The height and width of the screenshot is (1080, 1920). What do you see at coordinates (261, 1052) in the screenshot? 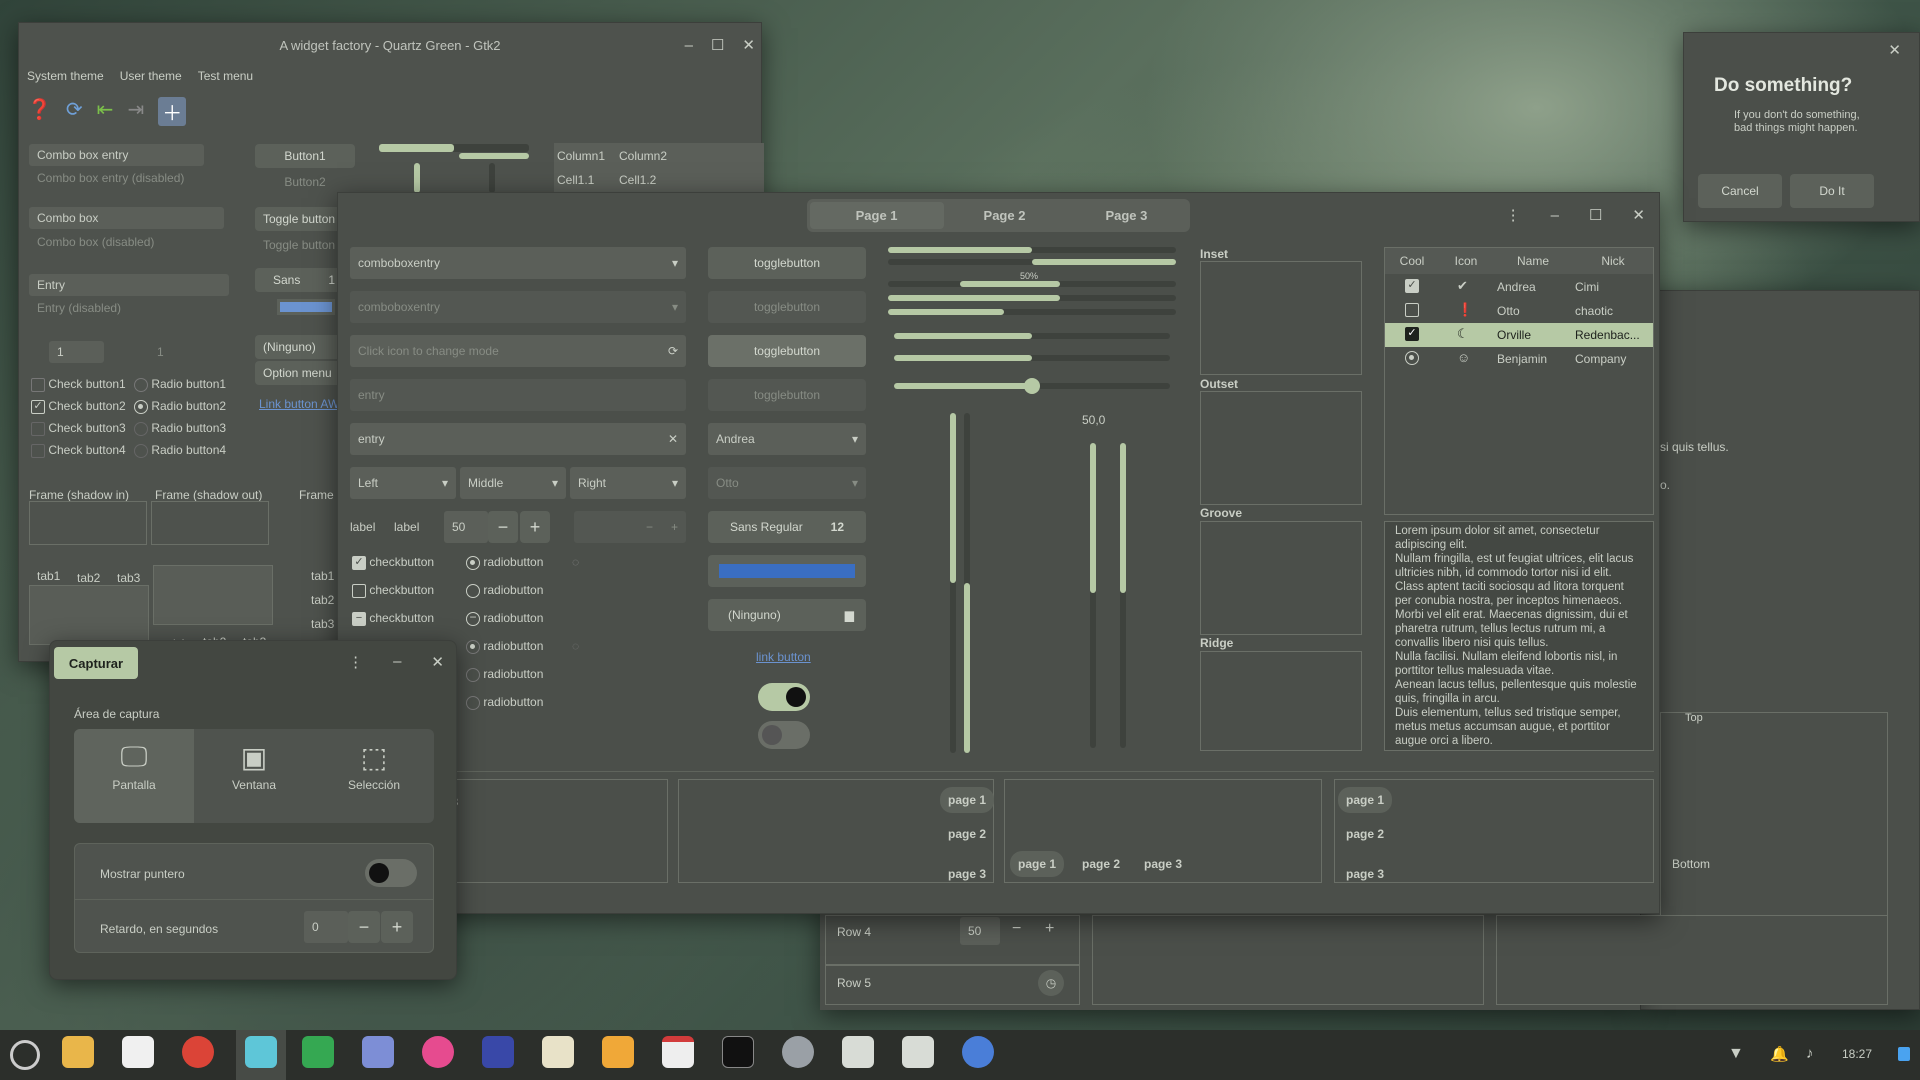
I see `screenshot-icon` at bounding box center [261, 1052].